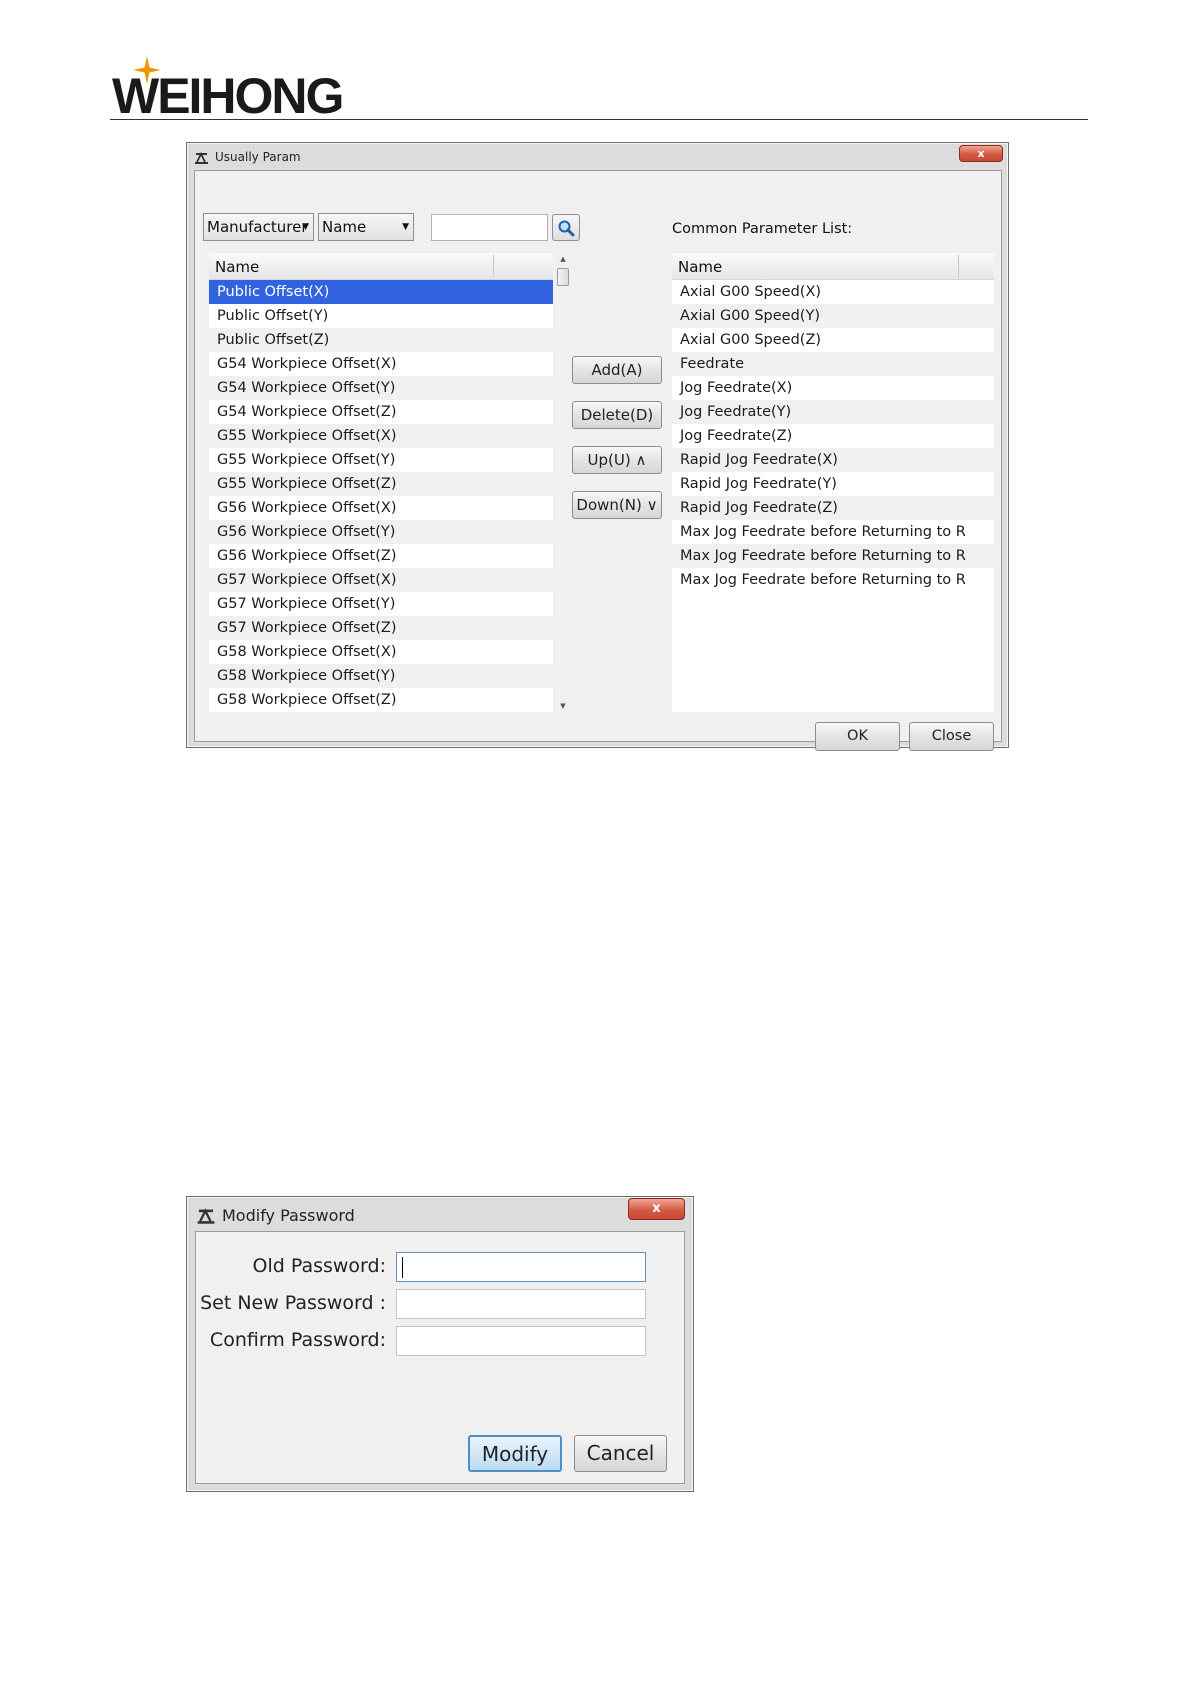 The height and width of the screenshot is (1684, 1190). Describe the element at coordinates (381, 292) in the screenshot. I see `parameter-row: Public Offset(X)` at that location.